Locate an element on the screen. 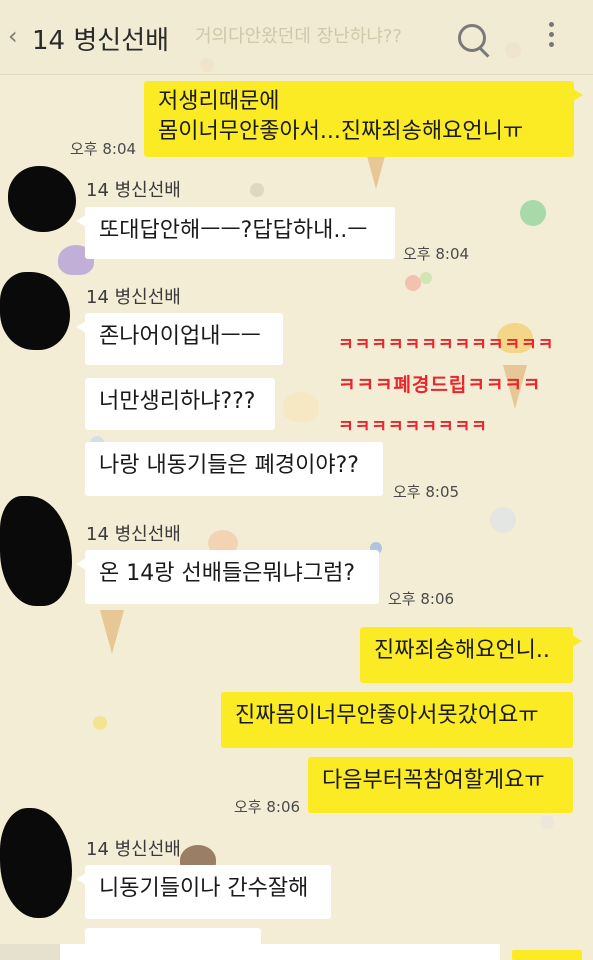 The width and height of the screenshot is (593, 960). attach-button is located at coordinates (30, 952).